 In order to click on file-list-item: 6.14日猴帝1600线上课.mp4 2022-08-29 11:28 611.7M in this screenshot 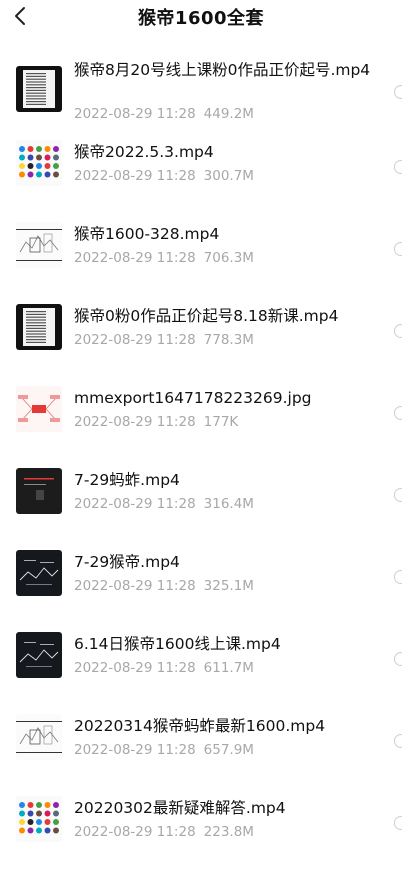, I will do `click(201, 670)`.